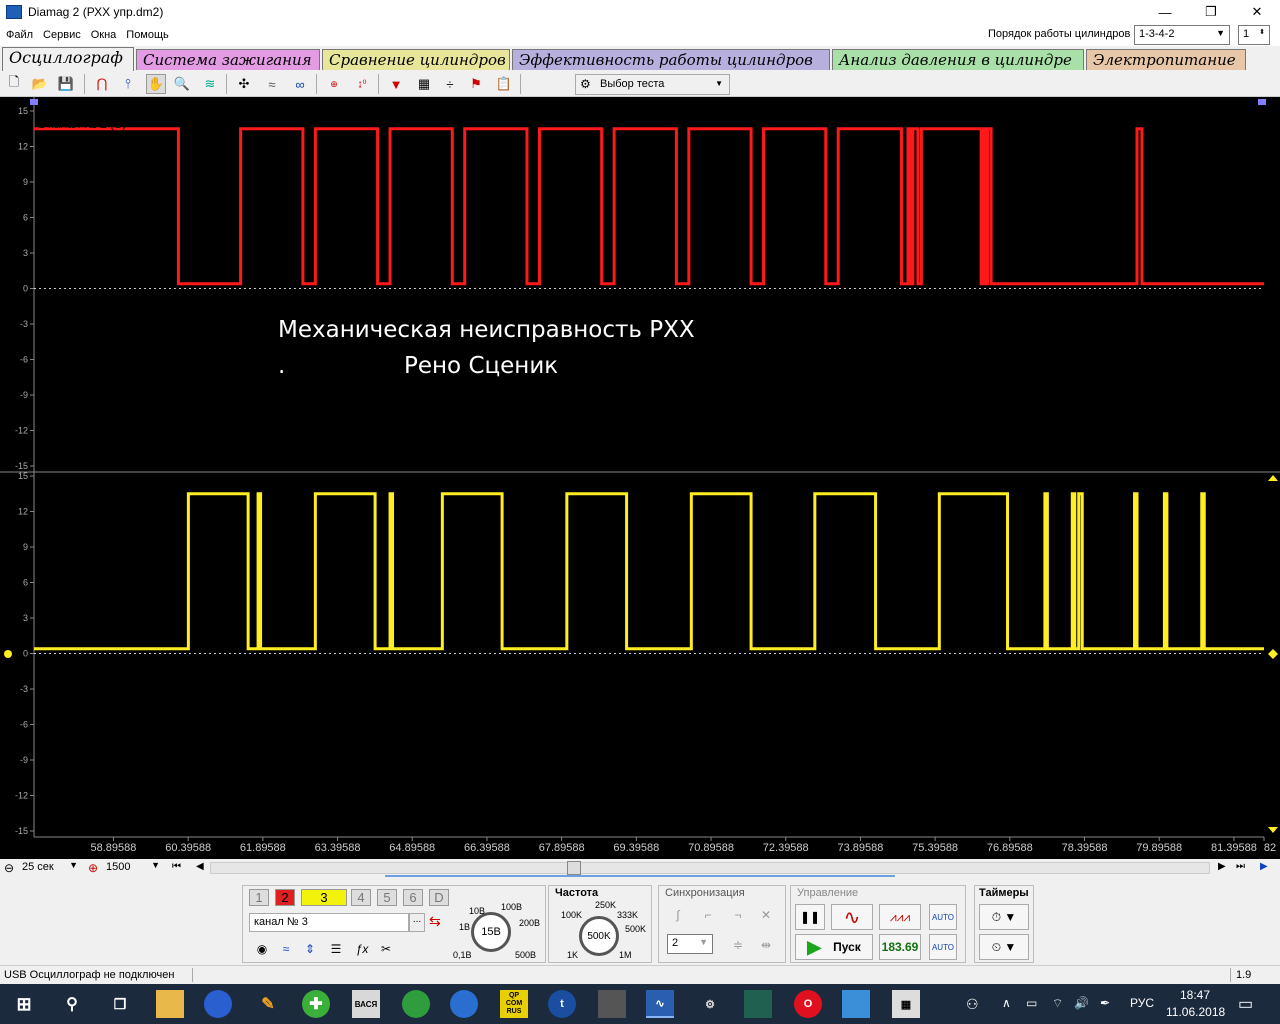 This screenshot has width=1280, height=1024. I want to click on scope-app-icon, so click(758, 1004).